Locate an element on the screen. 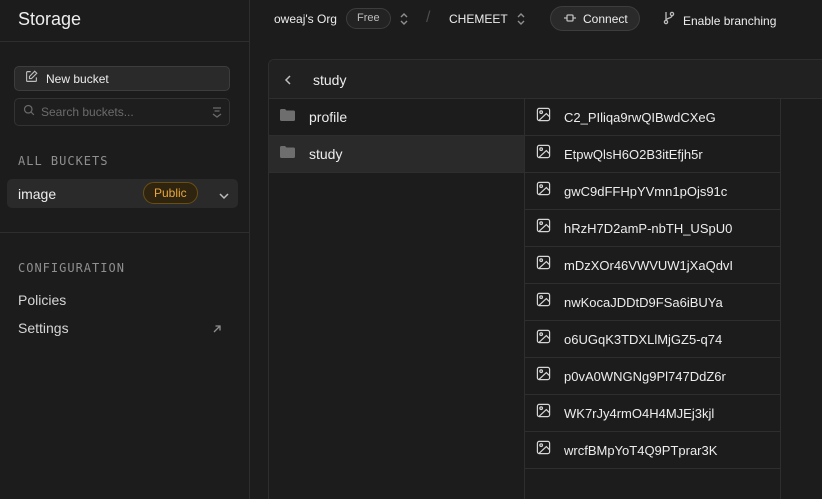  git-branch-icon is located at coordinates (669, 20).